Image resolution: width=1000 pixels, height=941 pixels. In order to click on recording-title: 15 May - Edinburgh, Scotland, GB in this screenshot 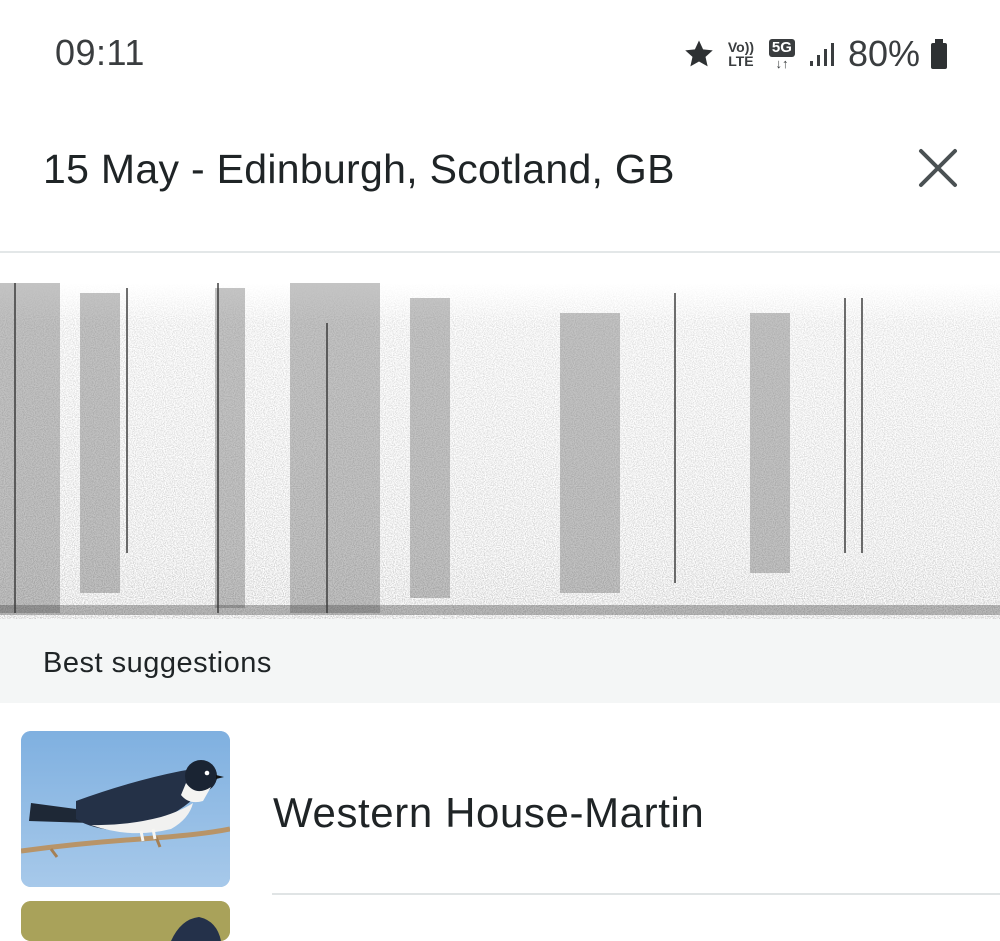, I will do `click(359, 169)`.